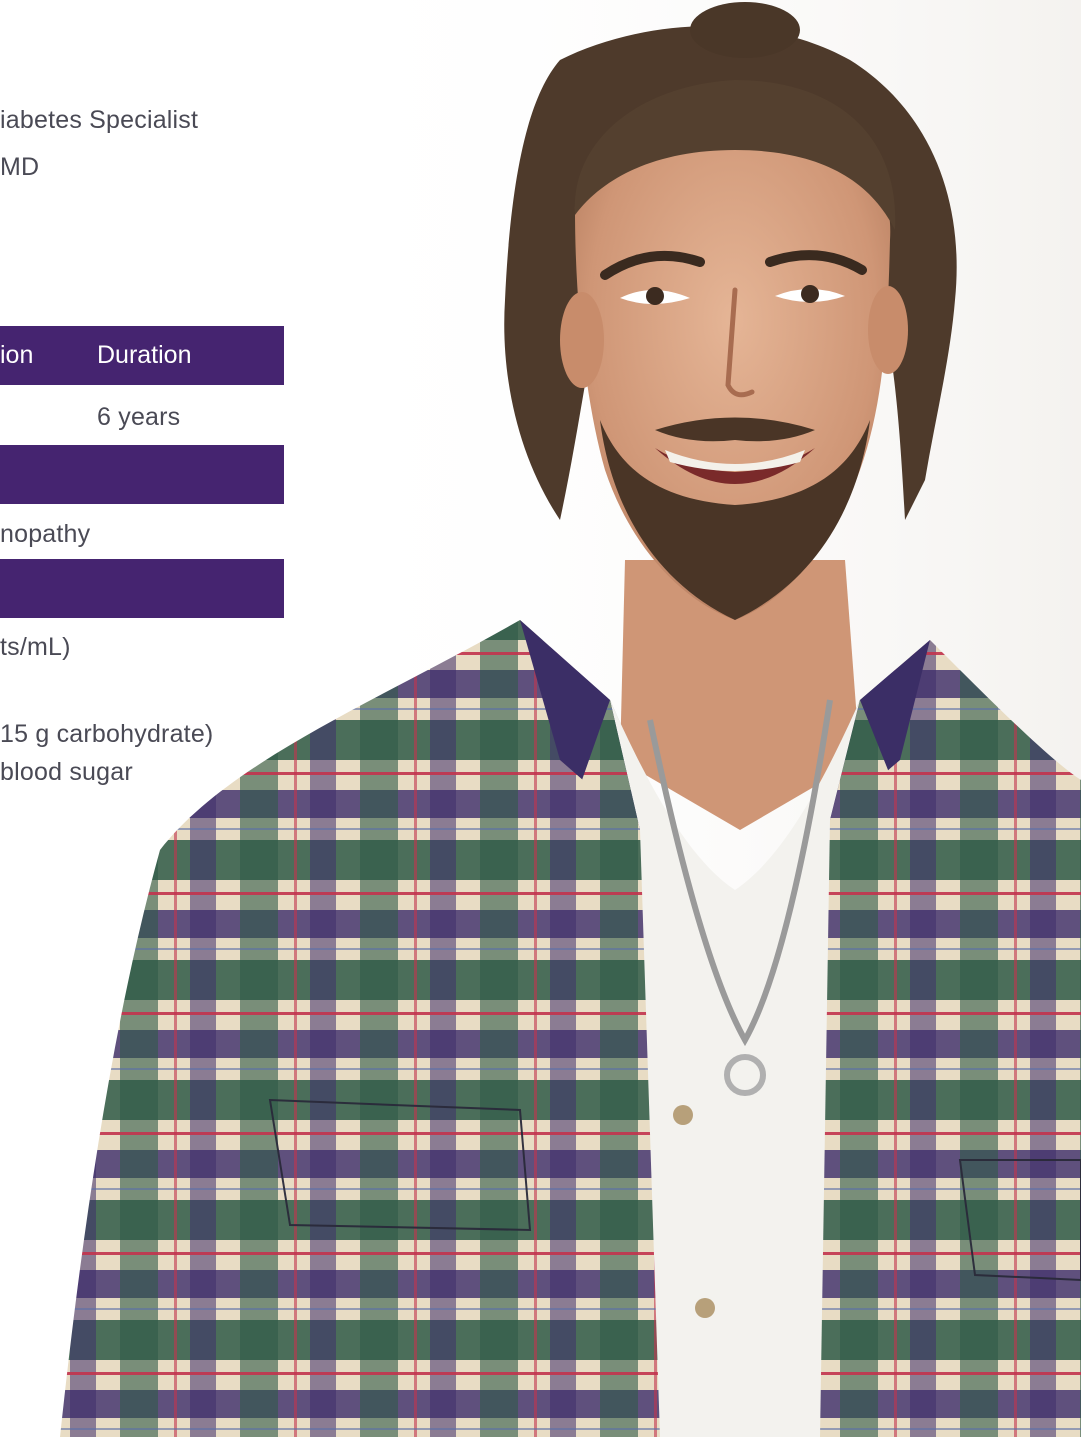  I want to click on hair-back, so click(730, 273).